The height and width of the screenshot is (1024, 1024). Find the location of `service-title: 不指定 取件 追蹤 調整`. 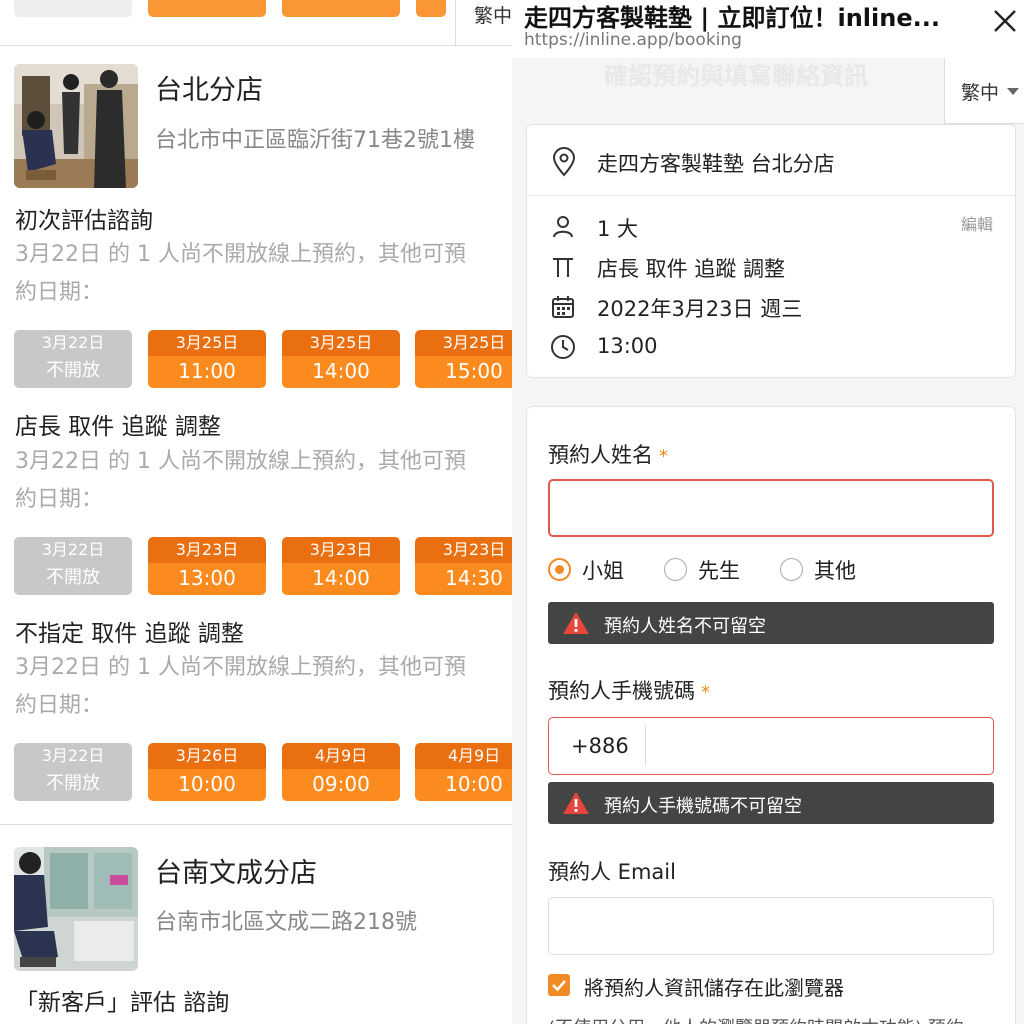

service-title: 不指定 取件 追蹤 調整 is located at coordinates (129, 634).